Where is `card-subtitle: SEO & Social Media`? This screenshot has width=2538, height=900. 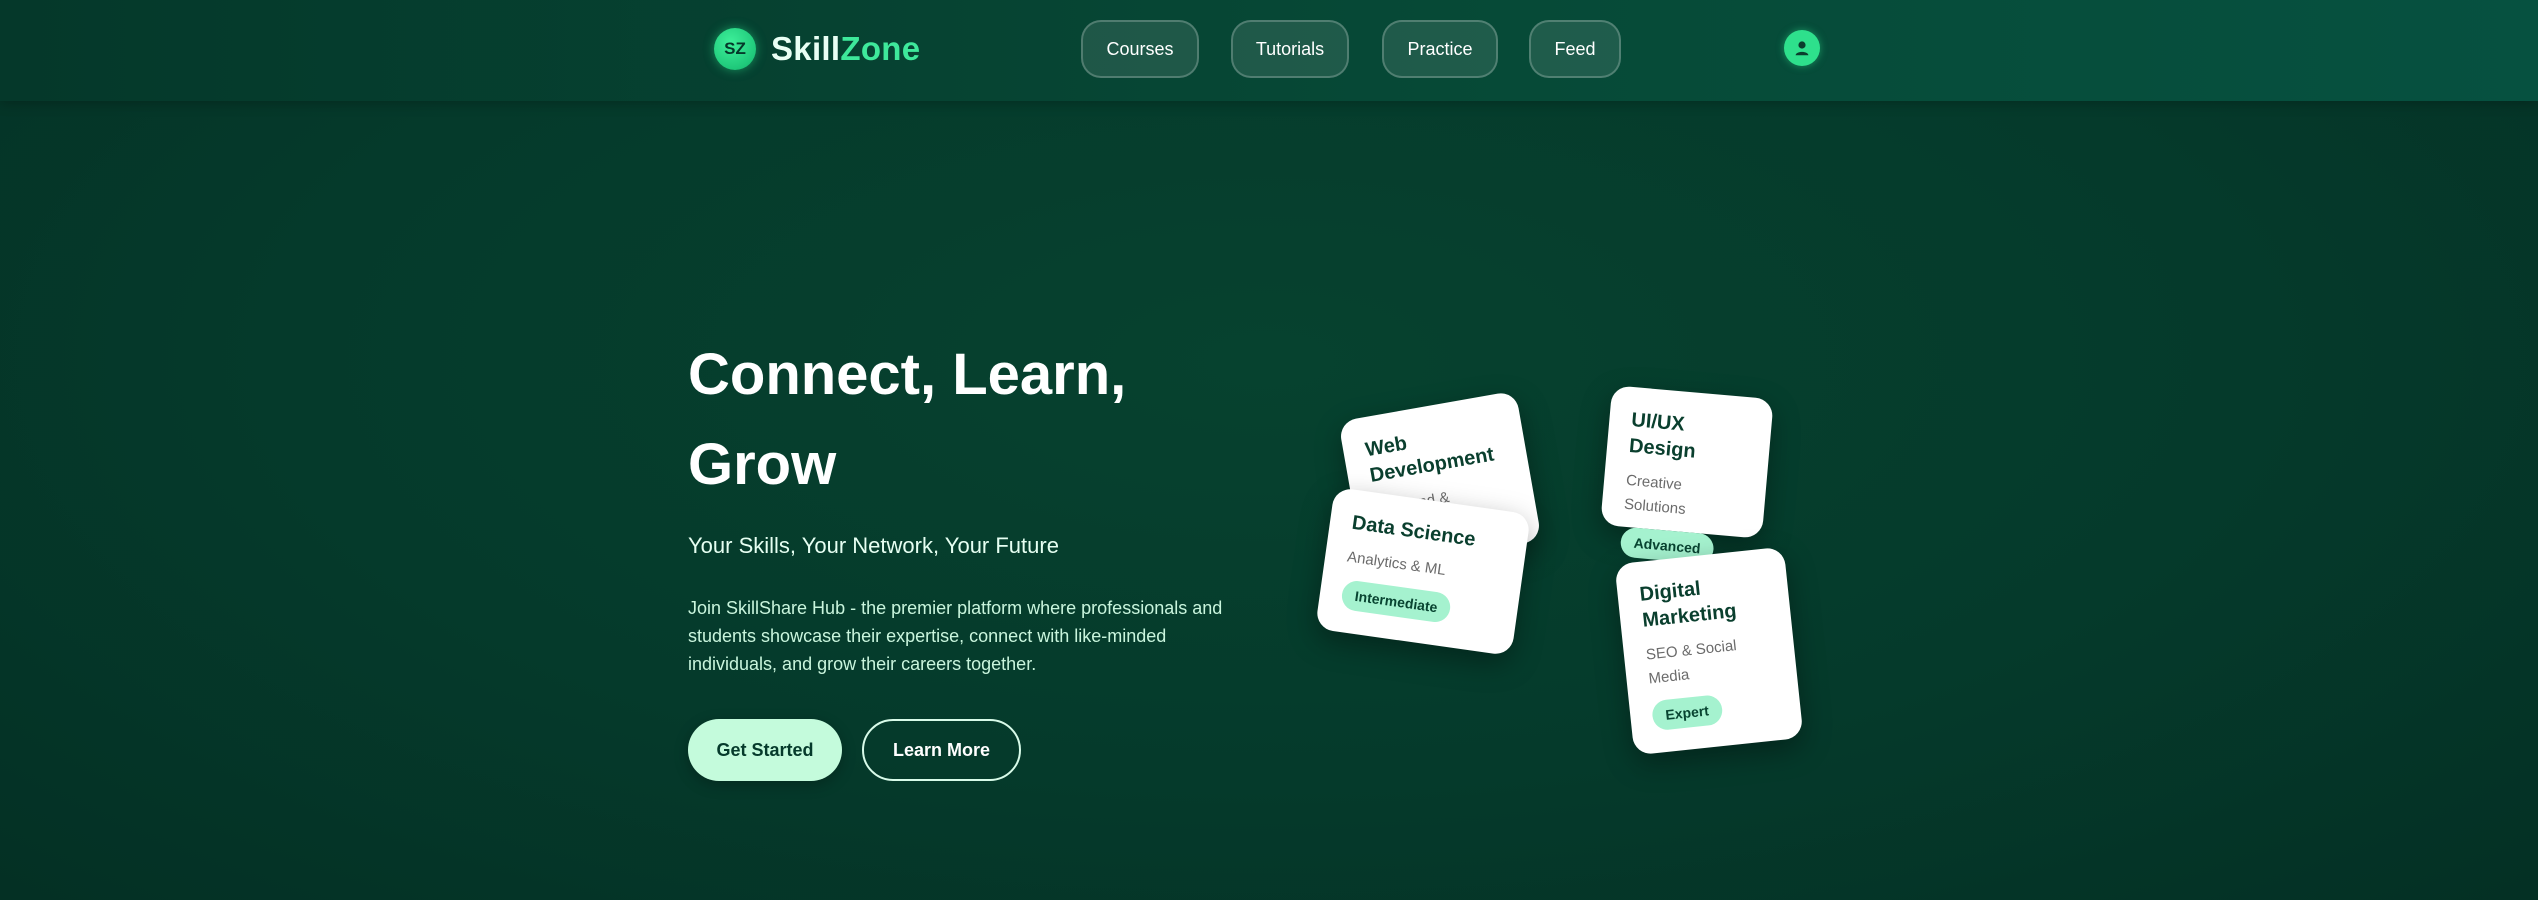
card-subtitle: SEO & Social Media is located at coordinates (1691, 662).